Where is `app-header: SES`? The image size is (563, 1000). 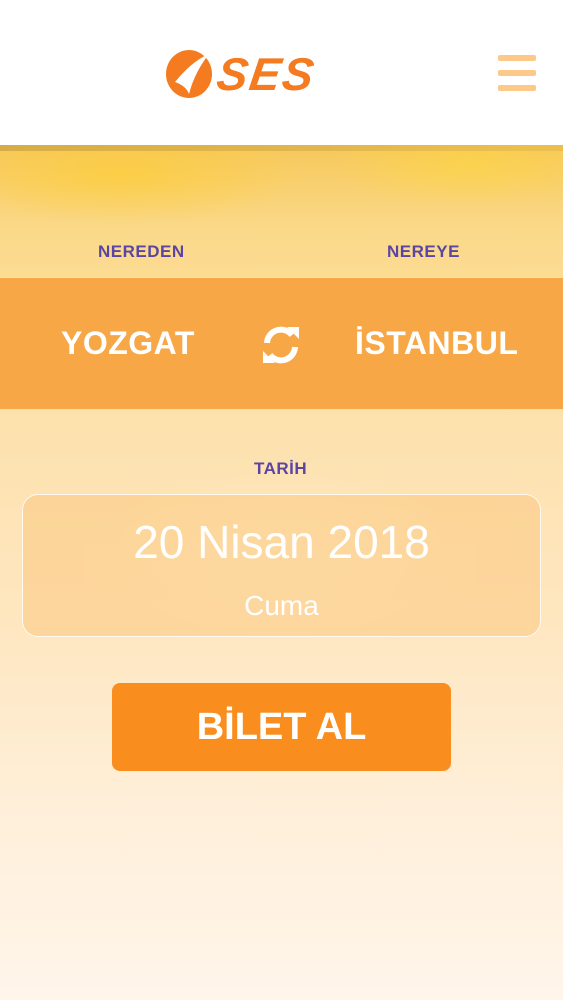 app-header: SES is located at coordinates (281, 72).